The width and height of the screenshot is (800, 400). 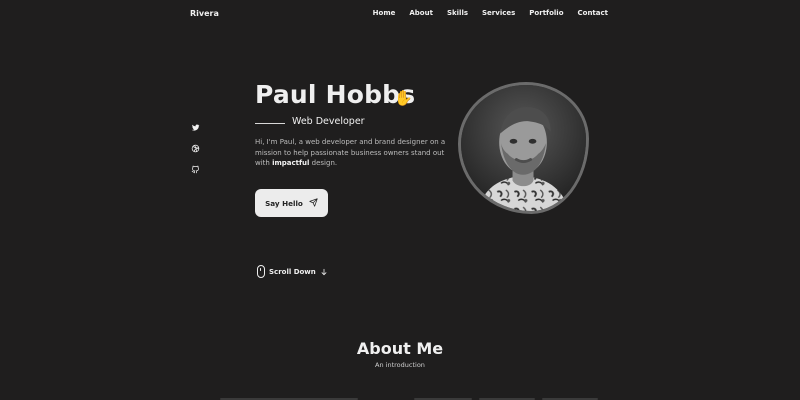 I want to click on profile-photo, so click(x=523, y=148).